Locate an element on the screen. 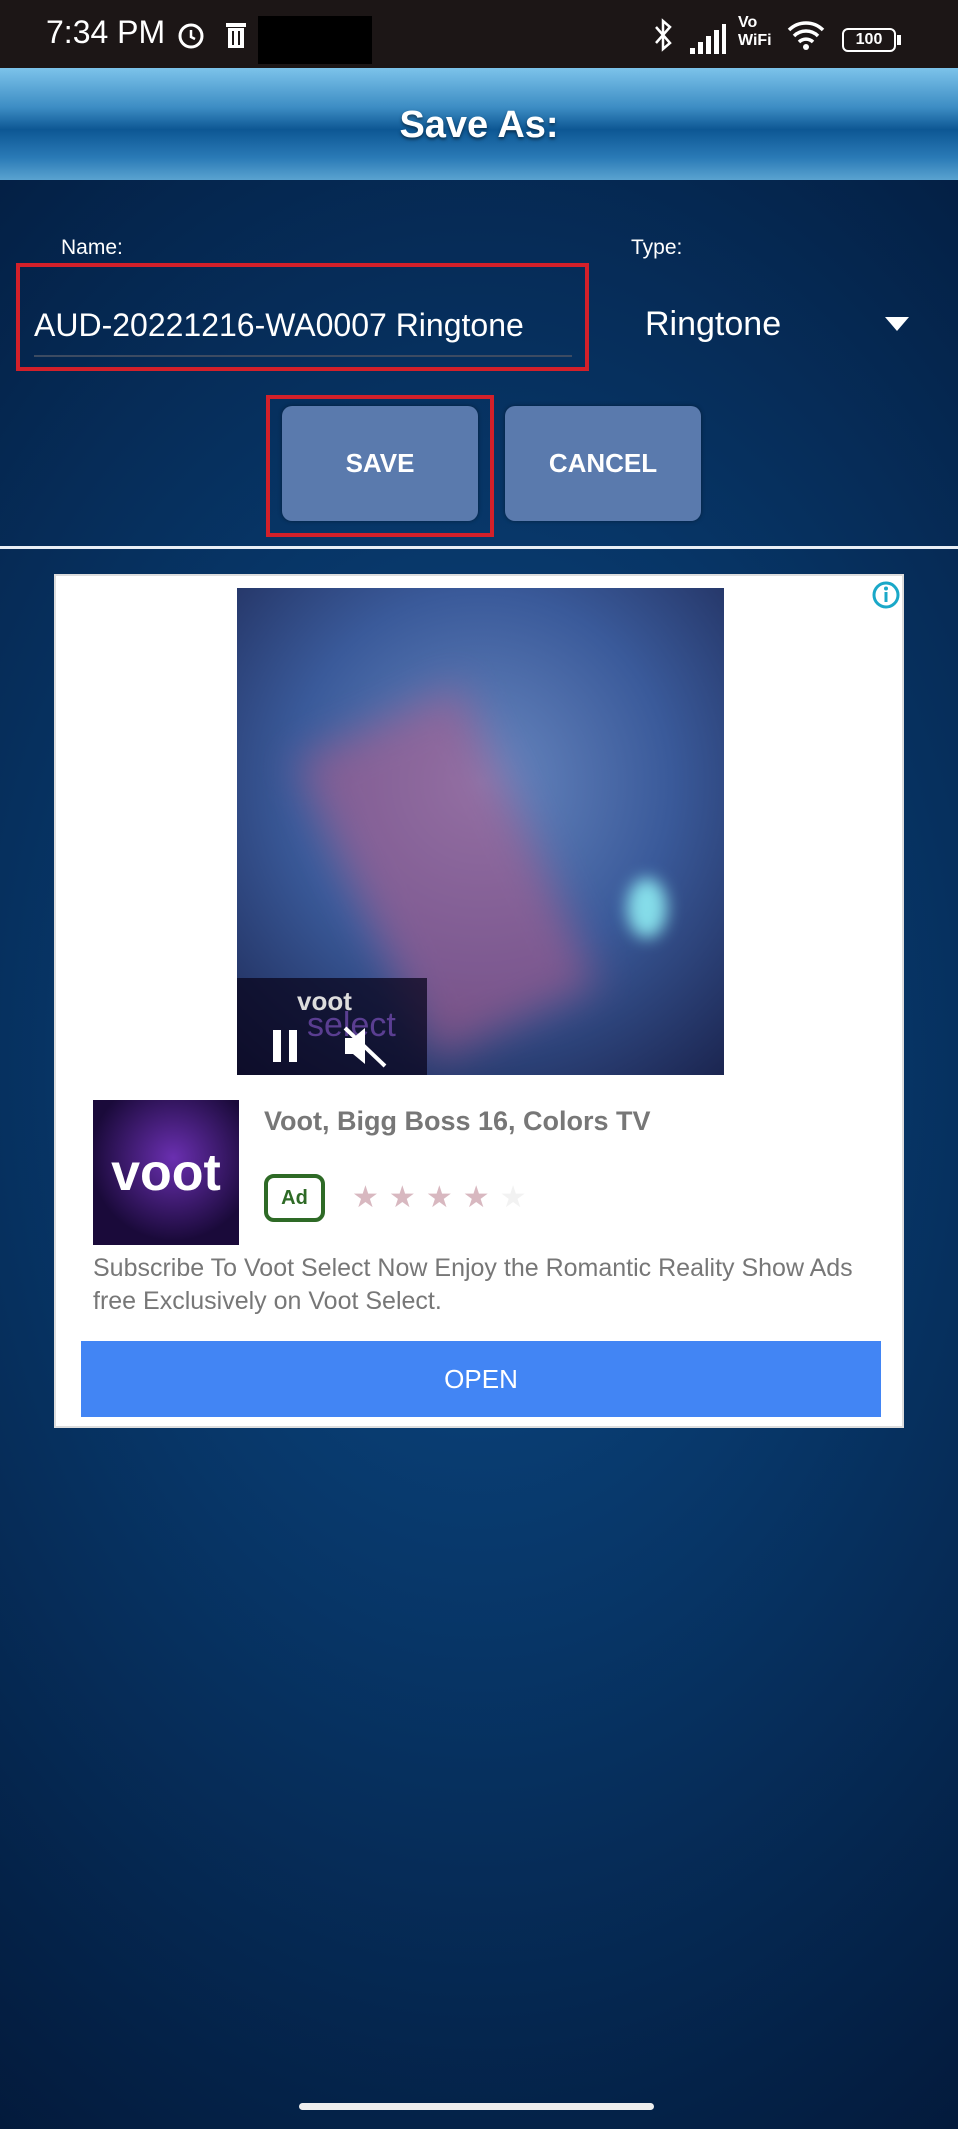  type-label: Type: is located at coordinates (657, 247).